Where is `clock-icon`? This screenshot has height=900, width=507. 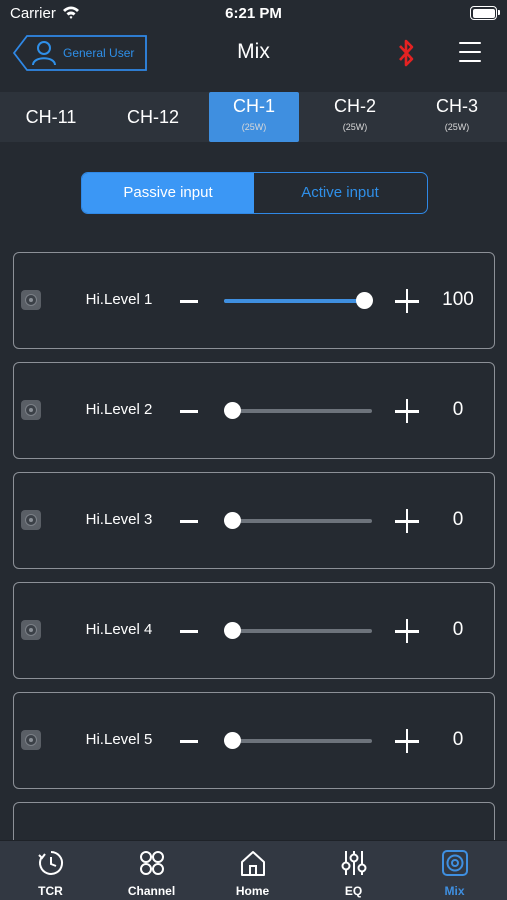 clock-icon is located at coordinates (50, 863).